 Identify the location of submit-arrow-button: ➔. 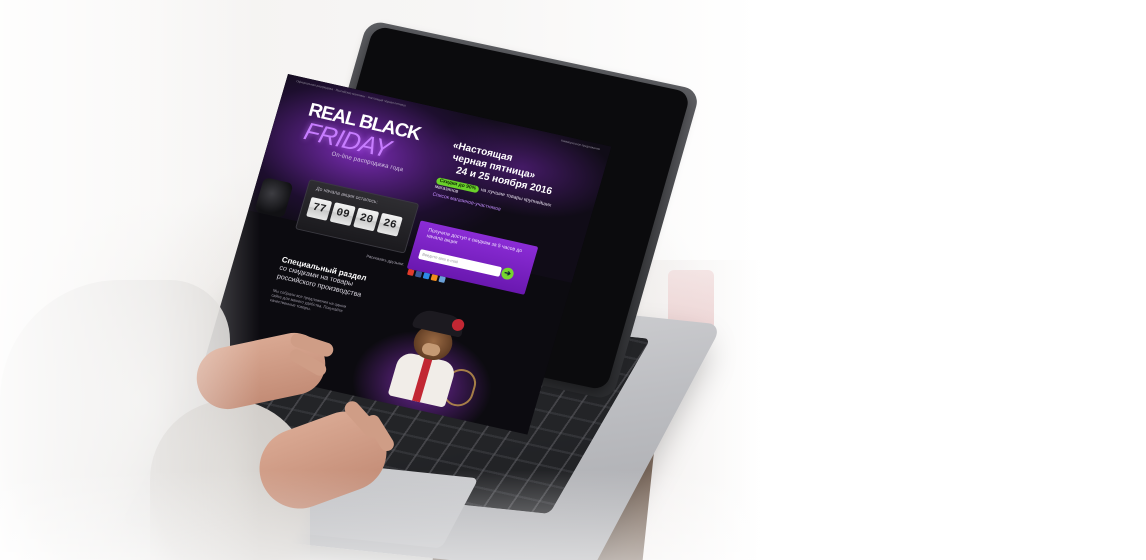
(507, 273).